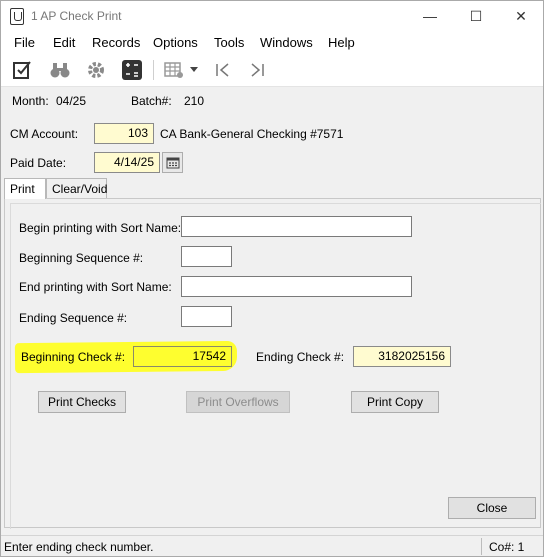 Image resolution: width=544 pixels, height=557 pixels. What do you see at coordinates (23, 70) in the screenshot?
I see `edit-checklist-icon` at bounding box center [23, 70].